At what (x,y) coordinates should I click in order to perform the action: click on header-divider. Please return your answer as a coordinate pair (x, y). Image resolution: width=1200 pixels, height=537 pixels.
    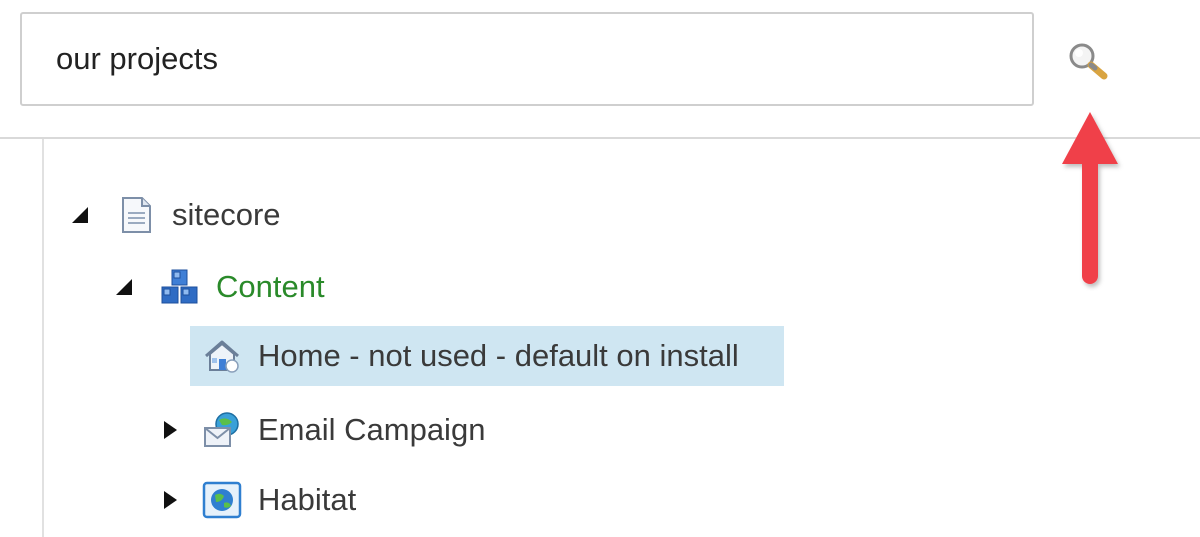
    Looking at the image, I should click on (600, 138).